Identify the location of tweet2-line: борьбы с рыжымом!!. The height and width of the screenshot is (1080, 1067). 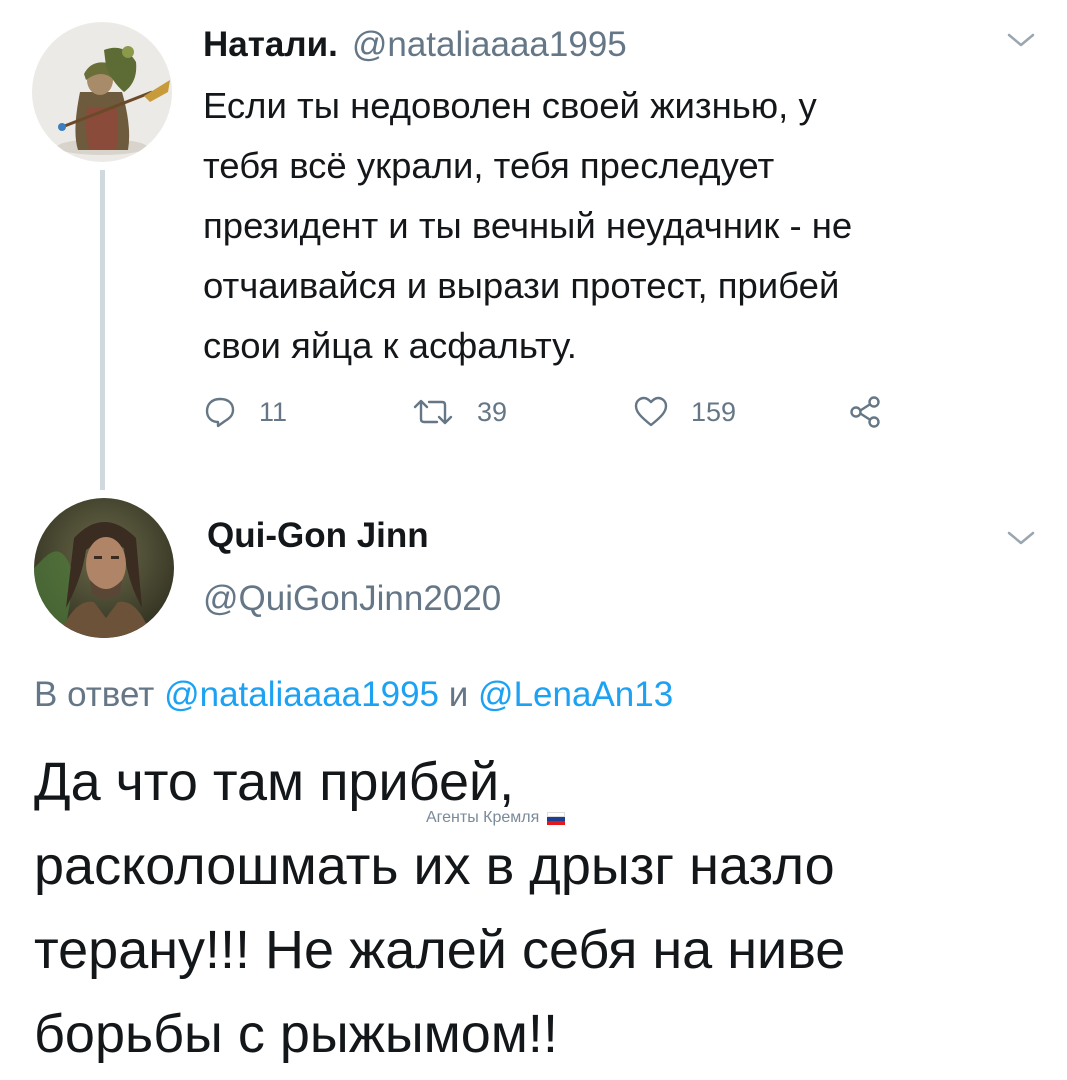
(296, 1034).